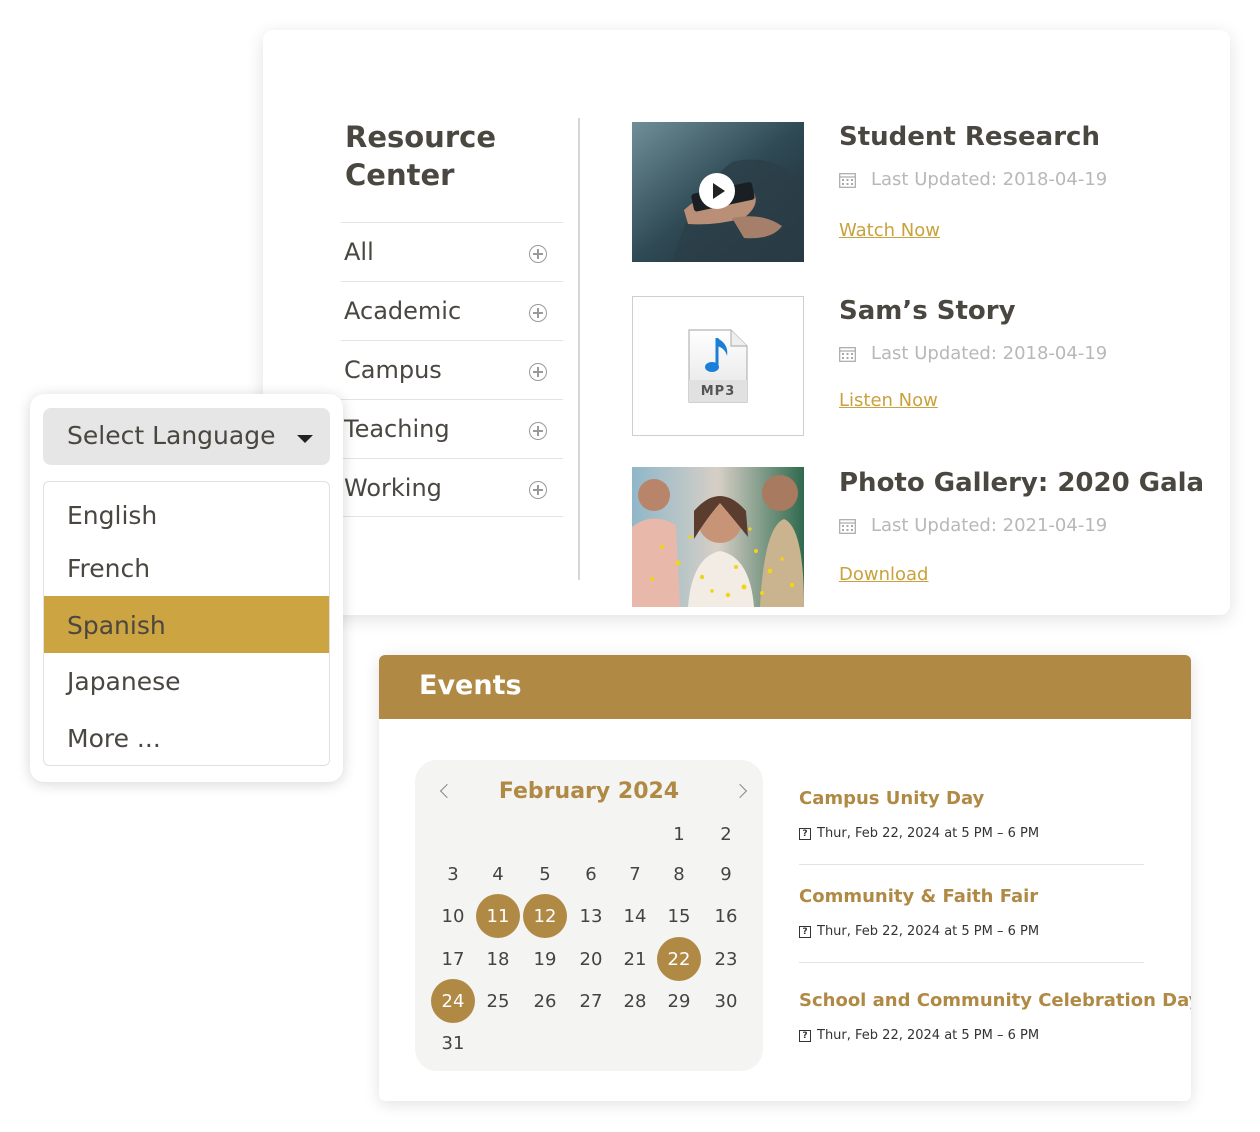  I want to click on calendar-day-9: 9, so click(726, 874).